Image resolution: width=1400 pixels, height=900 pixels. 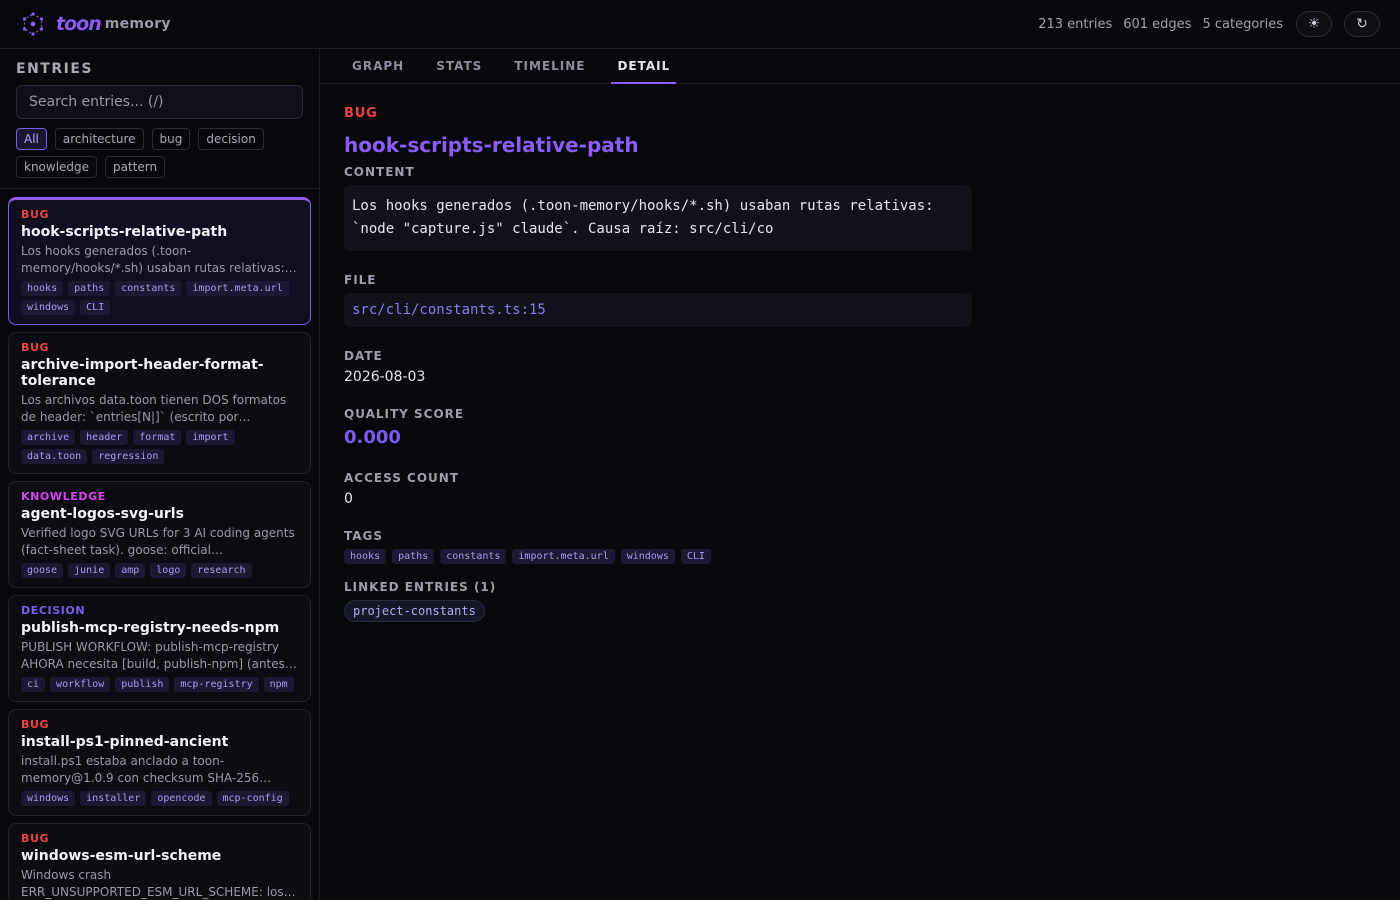 I want to click on detail-file-link: src/cli/constants.ts:15, so click(x=658, y=310).